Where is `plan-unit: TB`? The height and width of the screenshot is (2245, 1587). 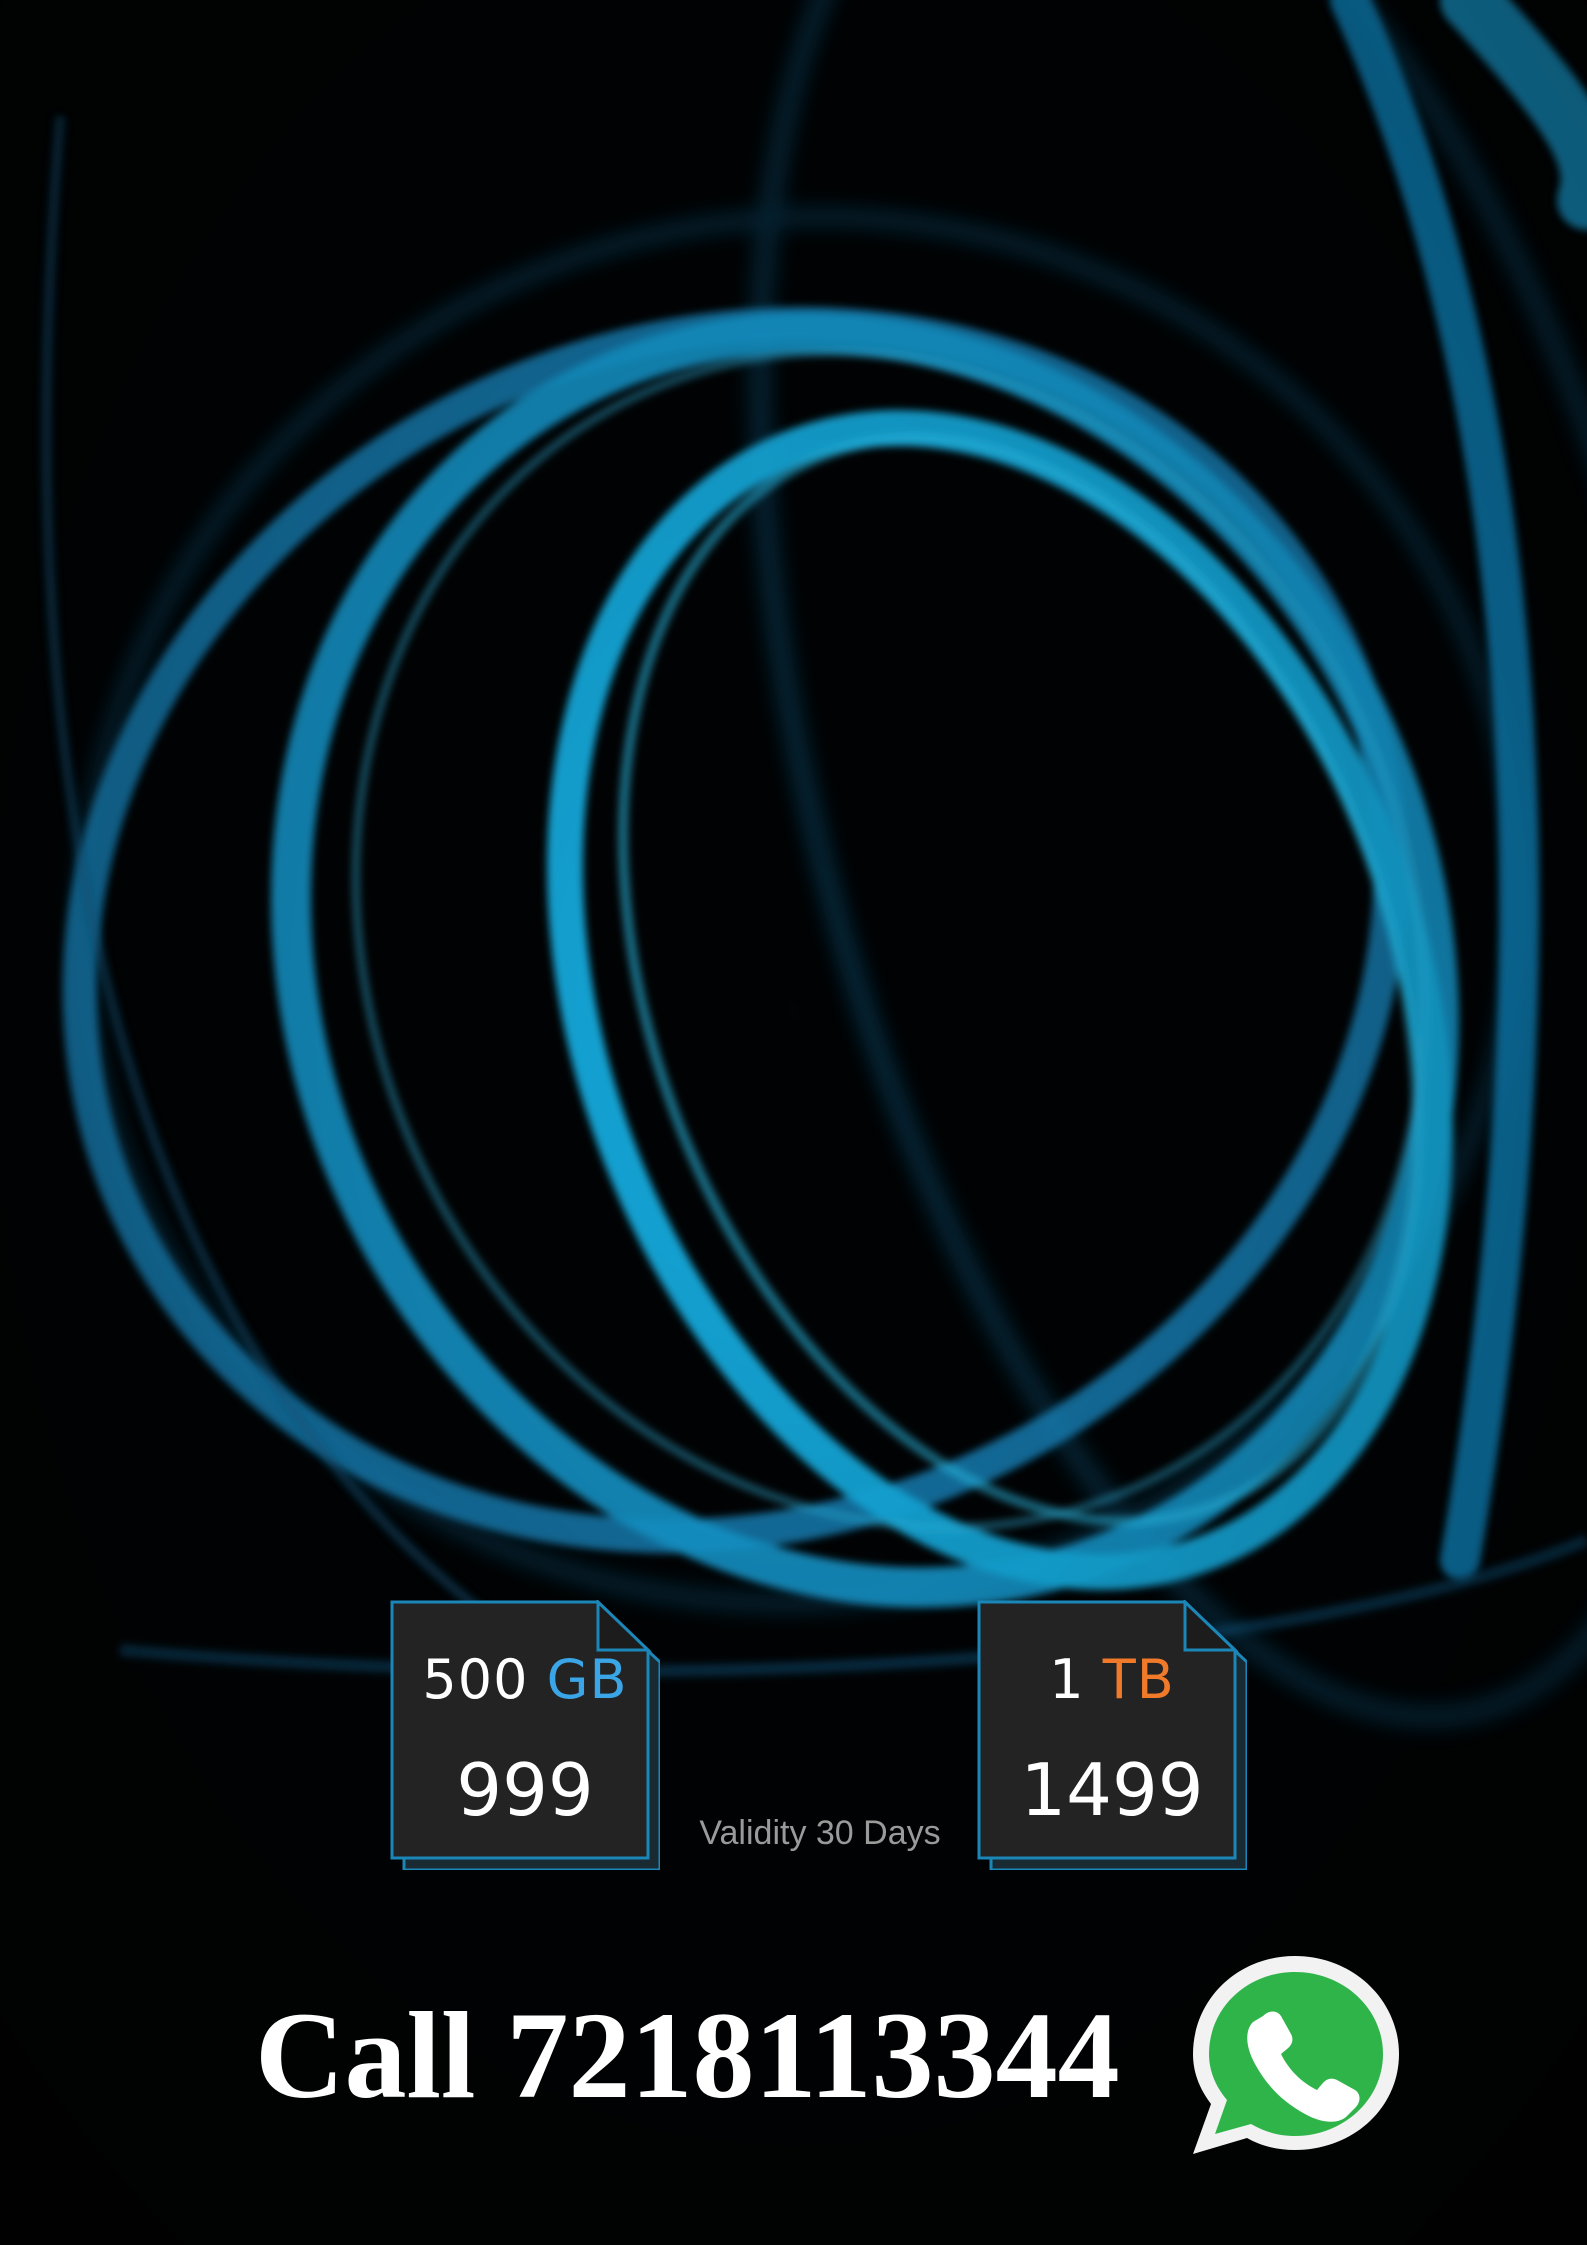 plan-unit: TB is located at coordinates (1138, 1679).